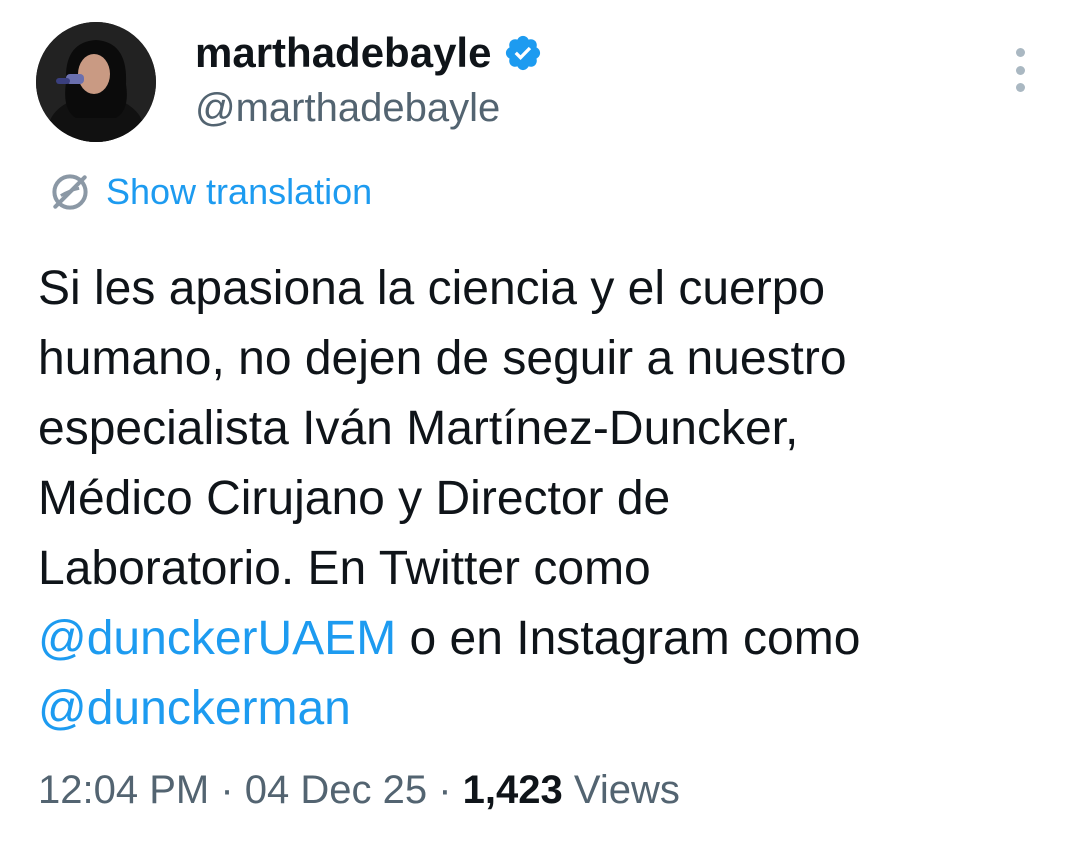  What do you see at coordinates (418, 428) in the screenshot?
I see `tweet-text-line: especialista Iván Martínez-Duncker,` at bounding box center [418, 428].